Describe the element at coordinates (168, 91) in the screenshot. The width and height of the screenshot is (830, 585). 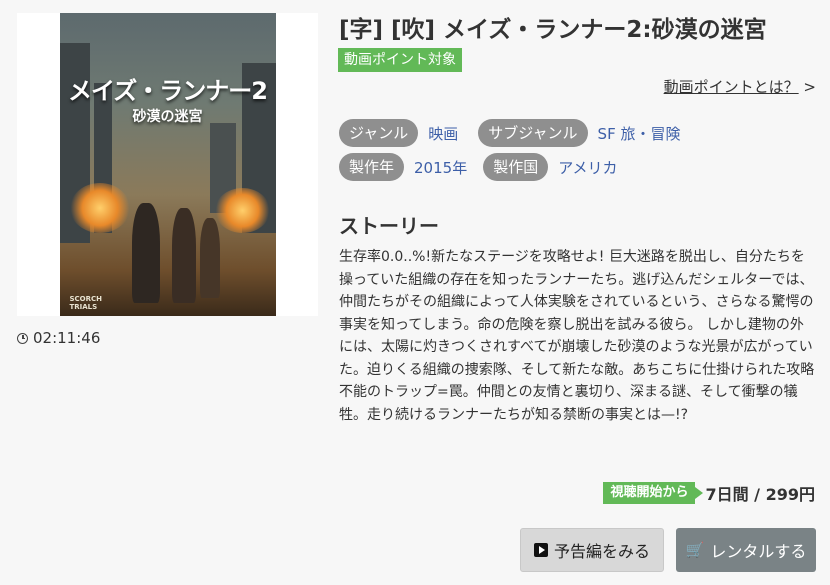
I see `poster-title-art: メイズ・ランナー2` at that location.